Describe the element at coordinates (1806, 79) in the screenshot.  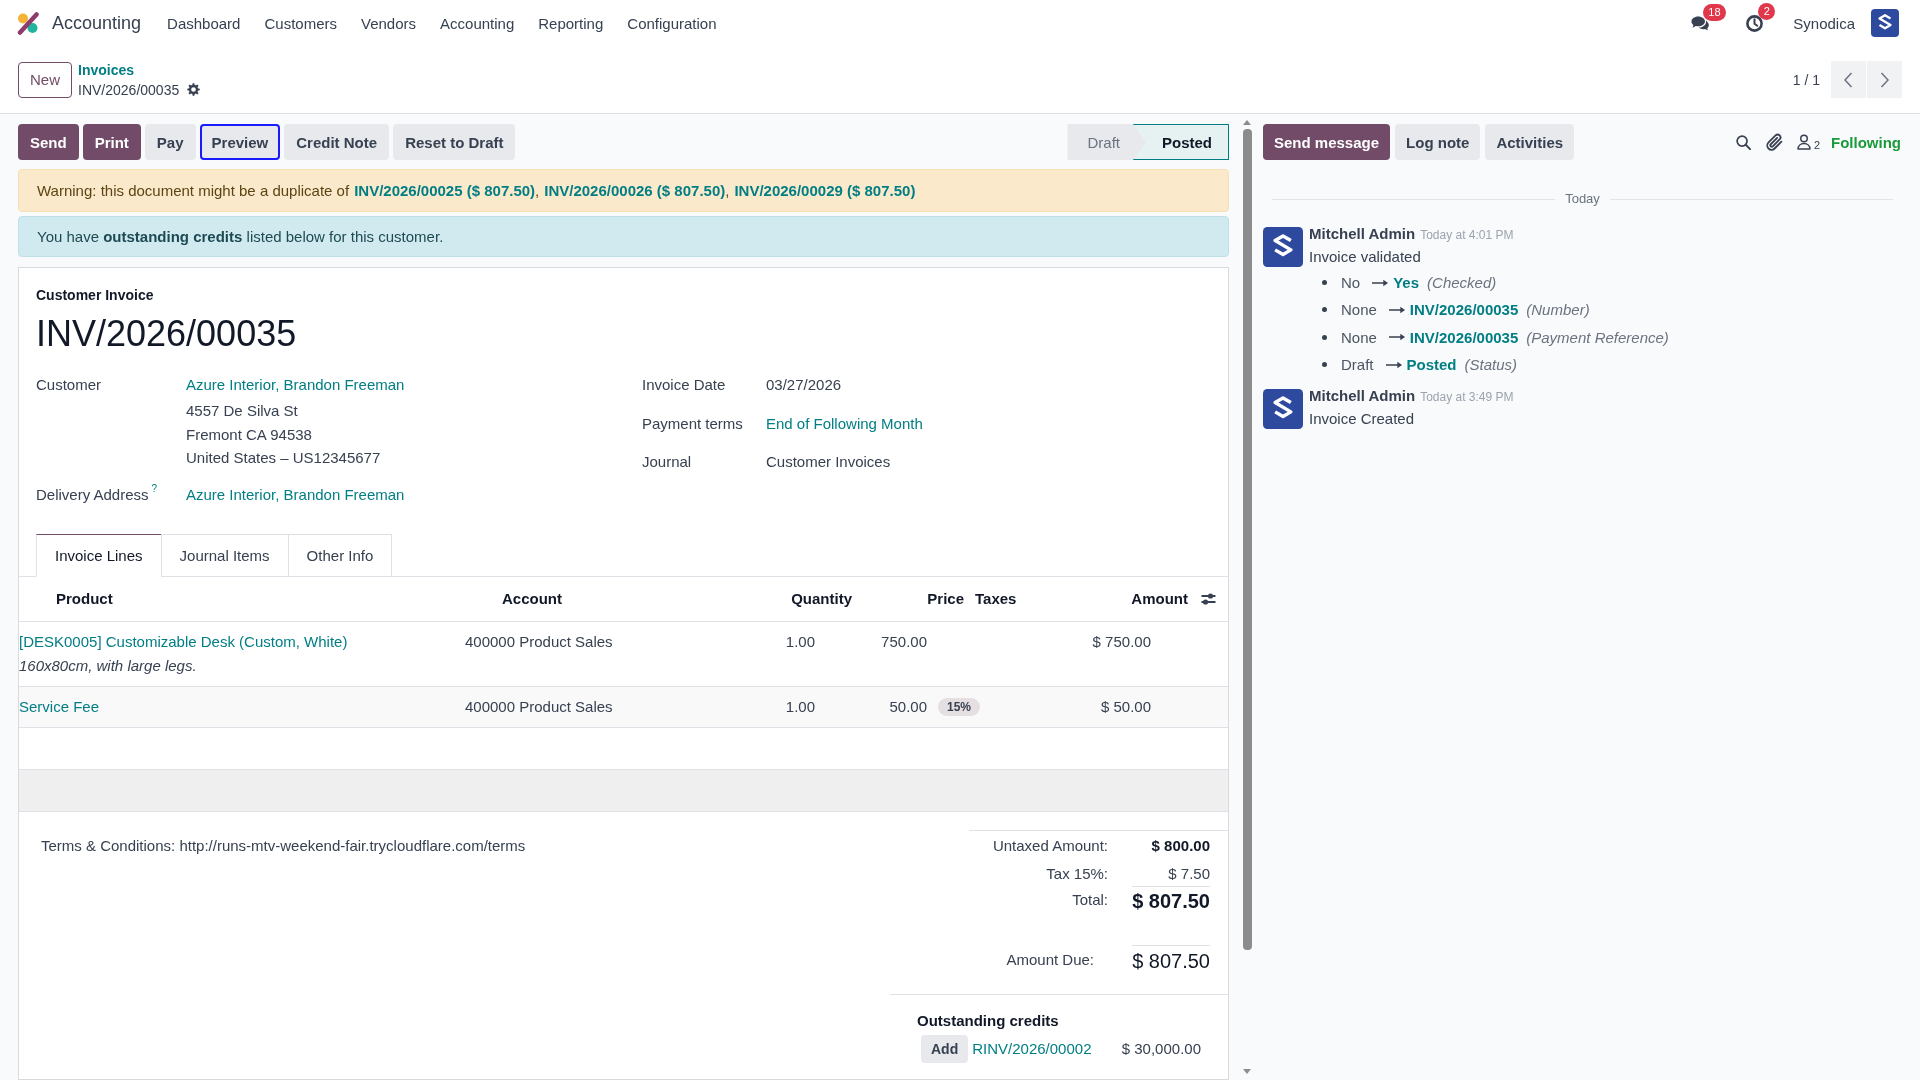
I see `pager-counter: 1 / 1` at that location.